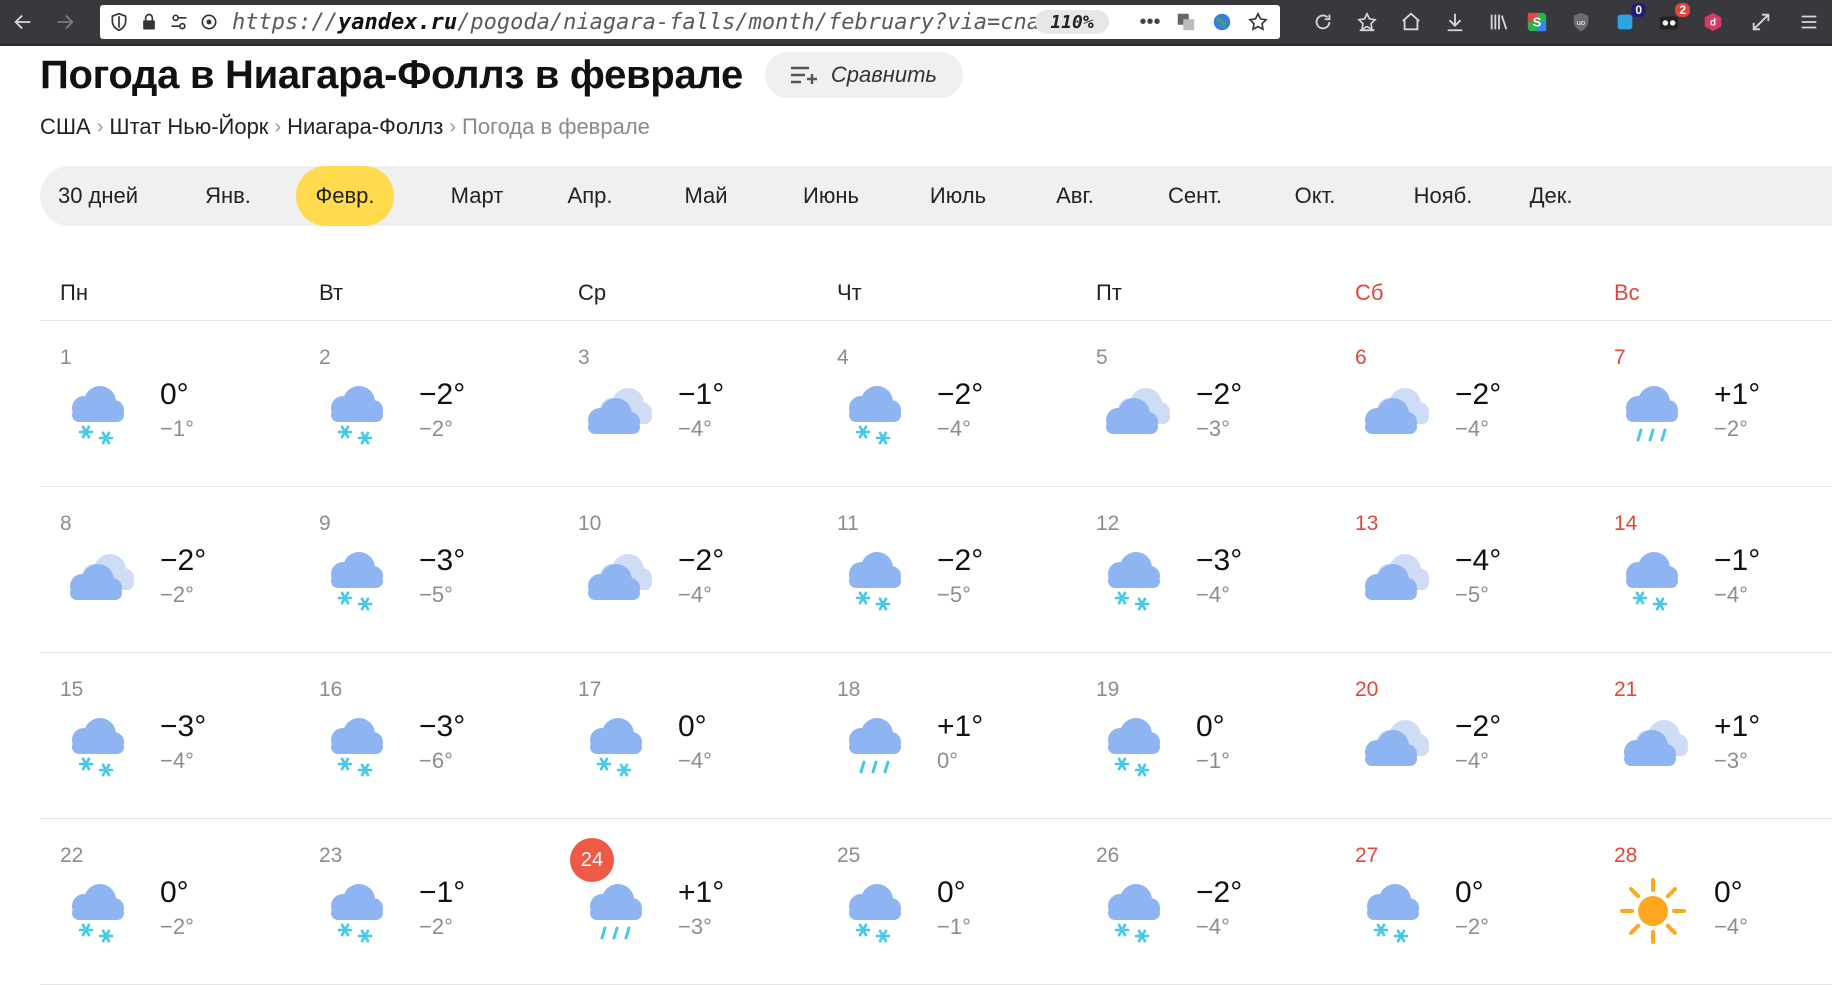 This screenshot has height=985, width=1832. I want to click on month-tab: Апр., so click(590, 196).